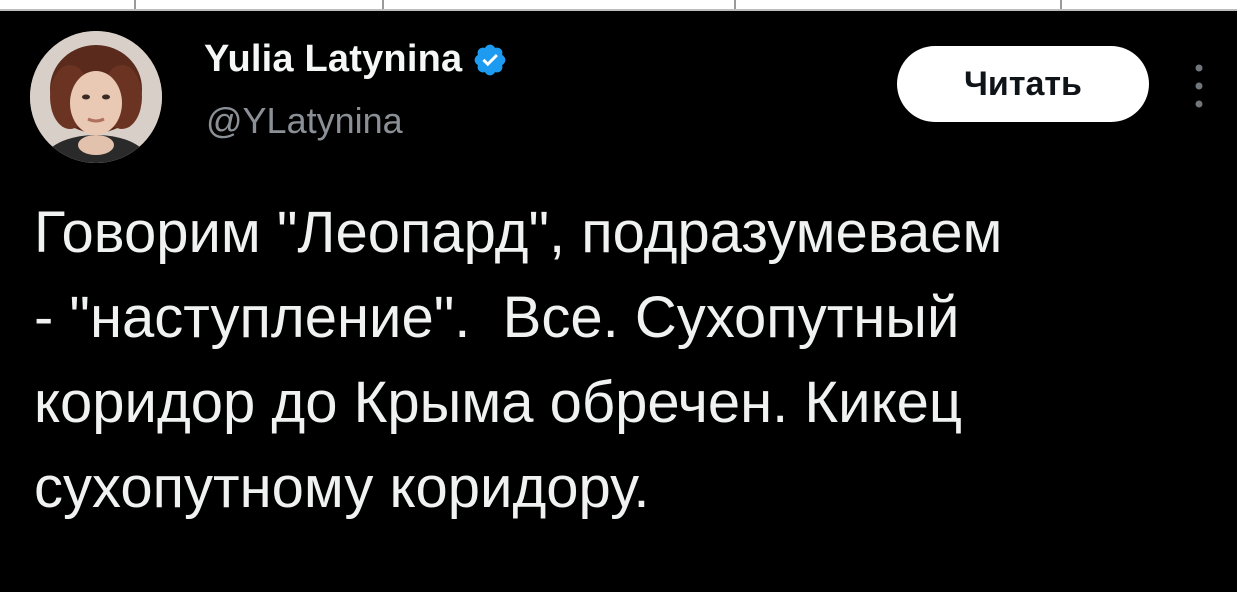 This screenshot has height=592, width=1237. I want to click on tweet-text-line: коридор до Крыма обречен. Кикец, so click(498, 402).